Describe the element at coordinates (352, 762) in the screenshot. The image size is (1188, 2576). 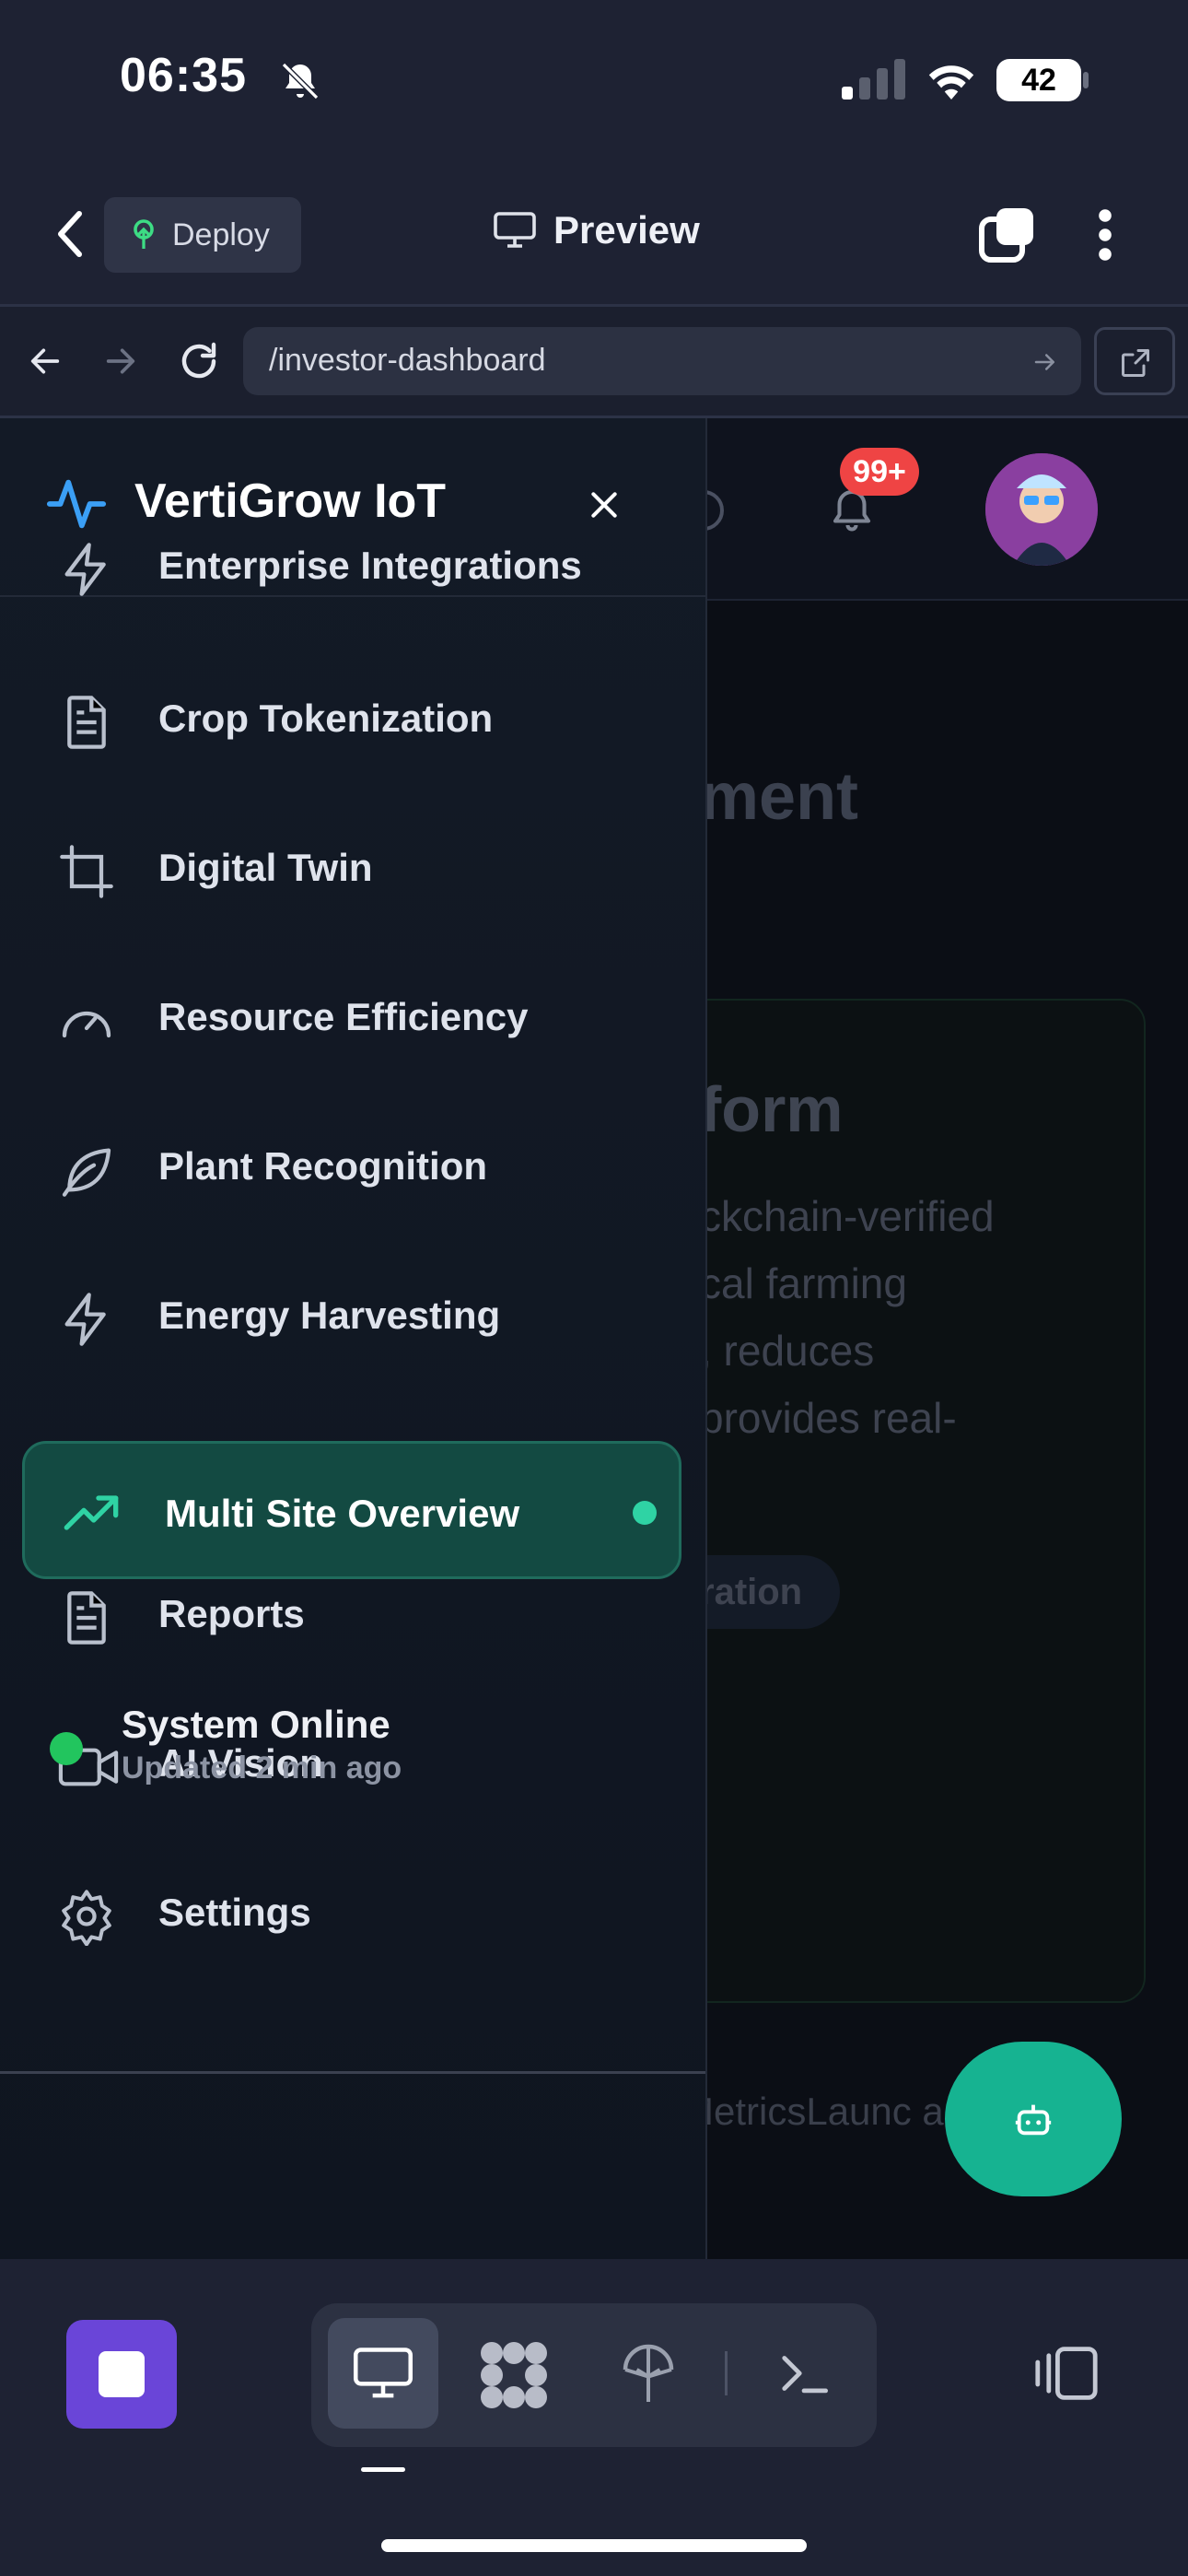
I see `sidebar-item-crop-tokenization: Crop Tokenization` at that location.